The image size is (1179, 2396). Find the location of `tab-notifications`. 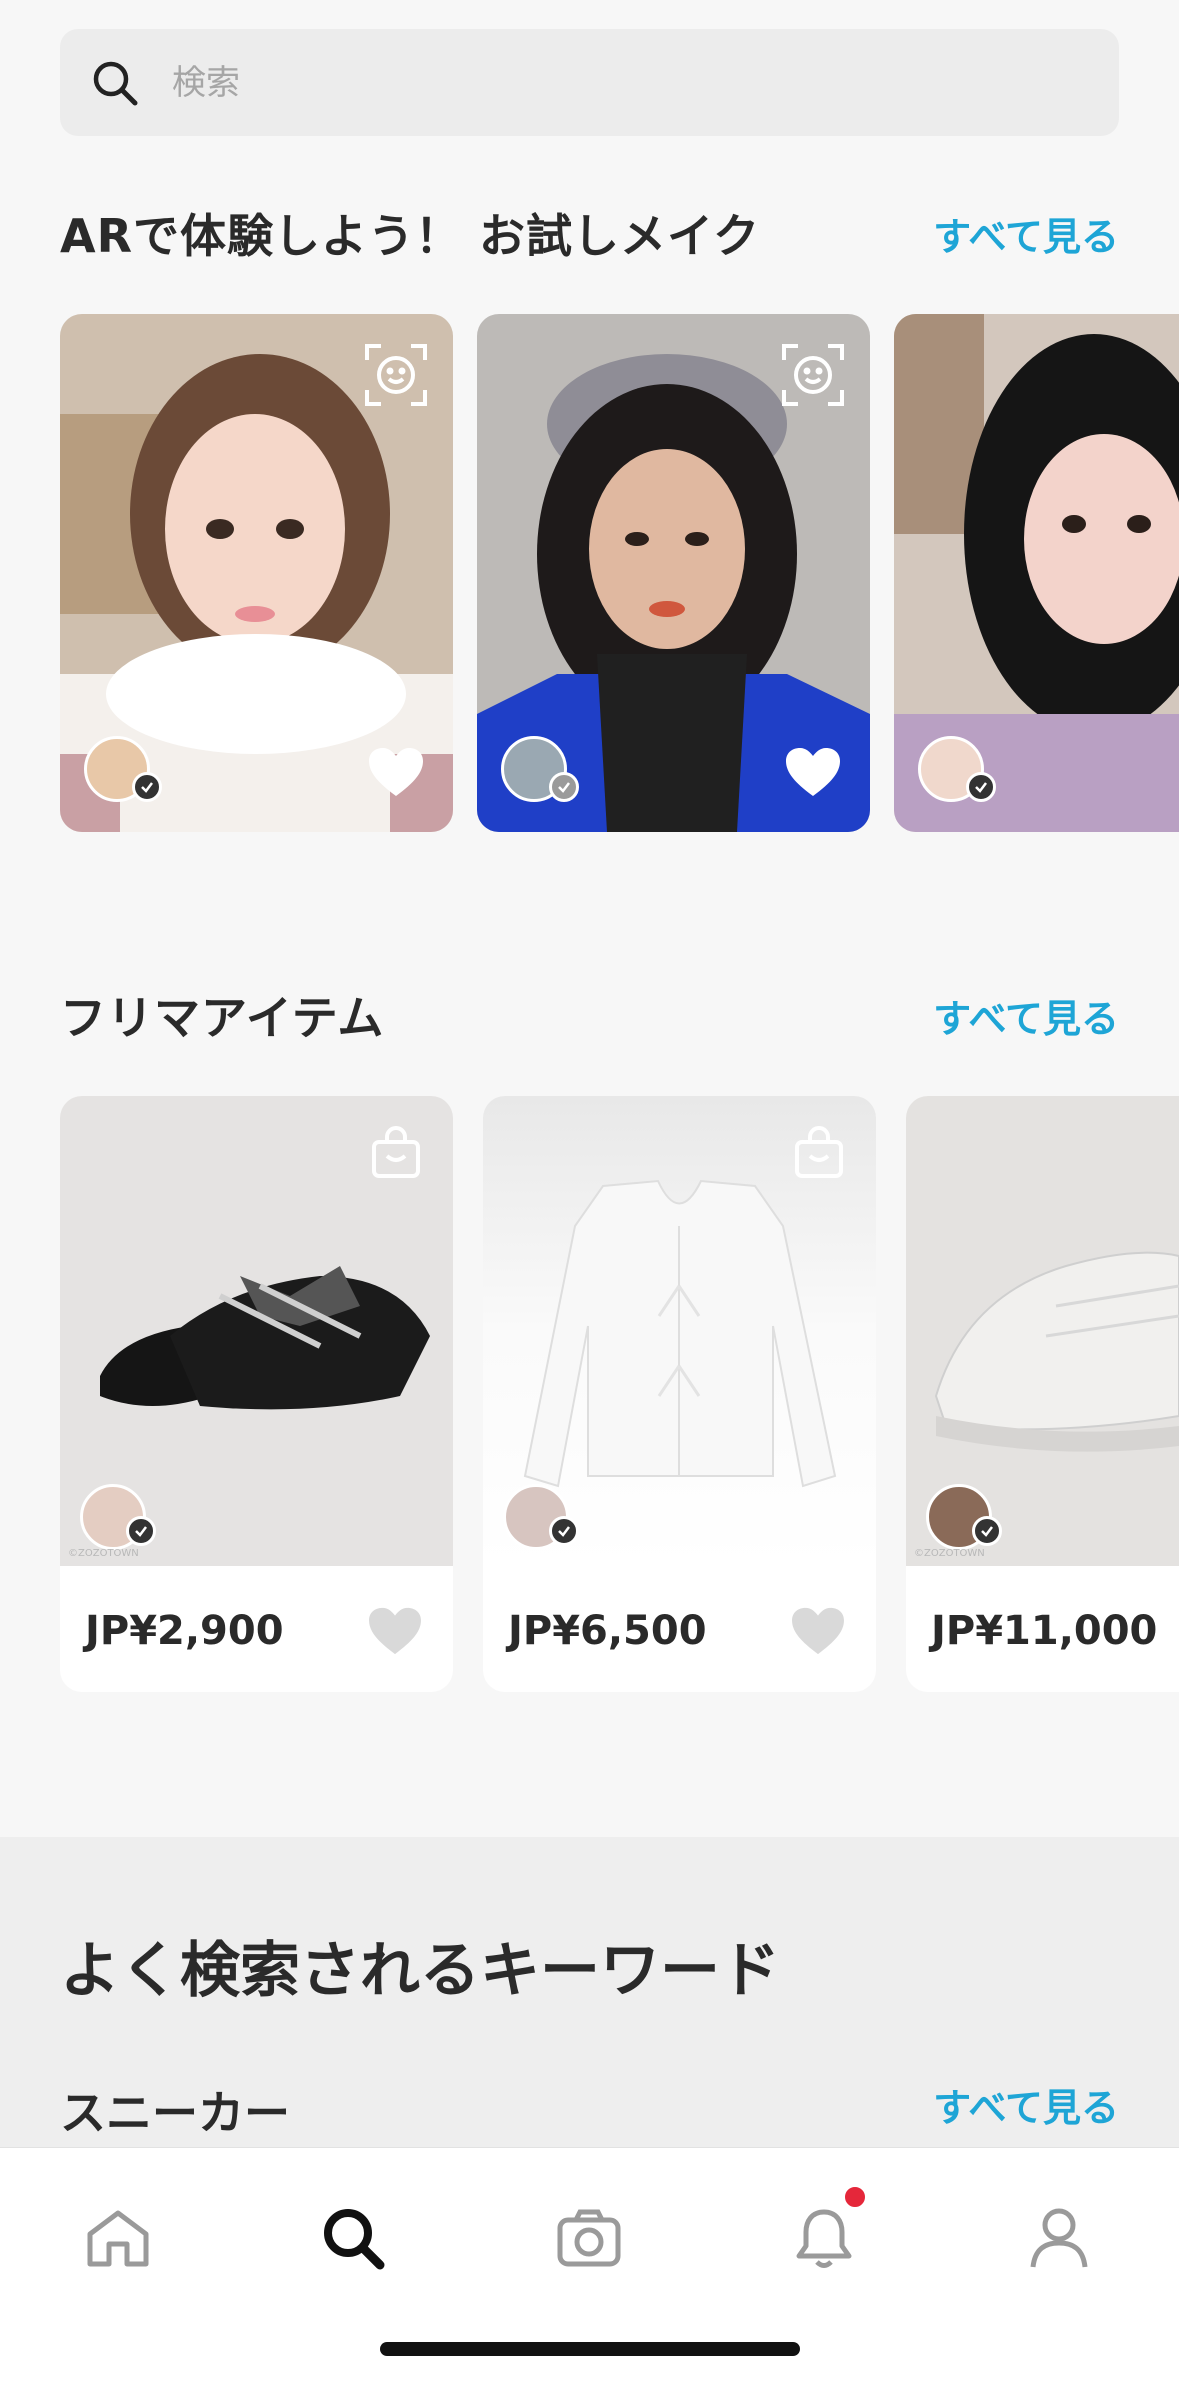

tab-notifications is located at coordinates (824, 2236).